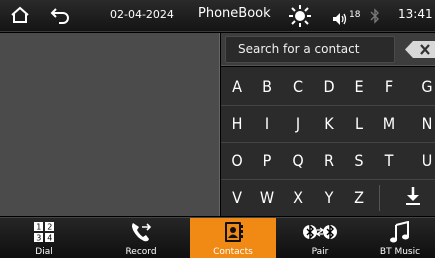 The height and width of the screenshot is (258, 435). I want to click on dialpad-icon: 1 2 3 4, so click(44, 232).